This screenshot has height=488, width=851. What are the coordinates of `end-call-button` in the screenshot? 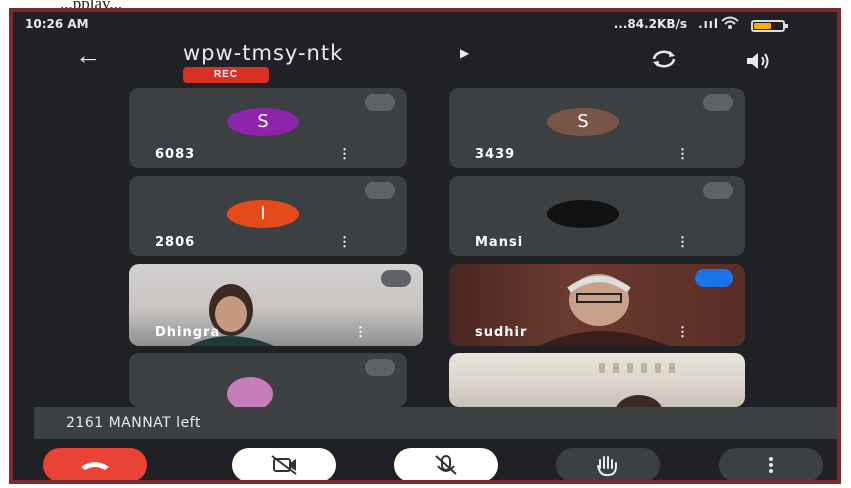 It's located at (95, 464).